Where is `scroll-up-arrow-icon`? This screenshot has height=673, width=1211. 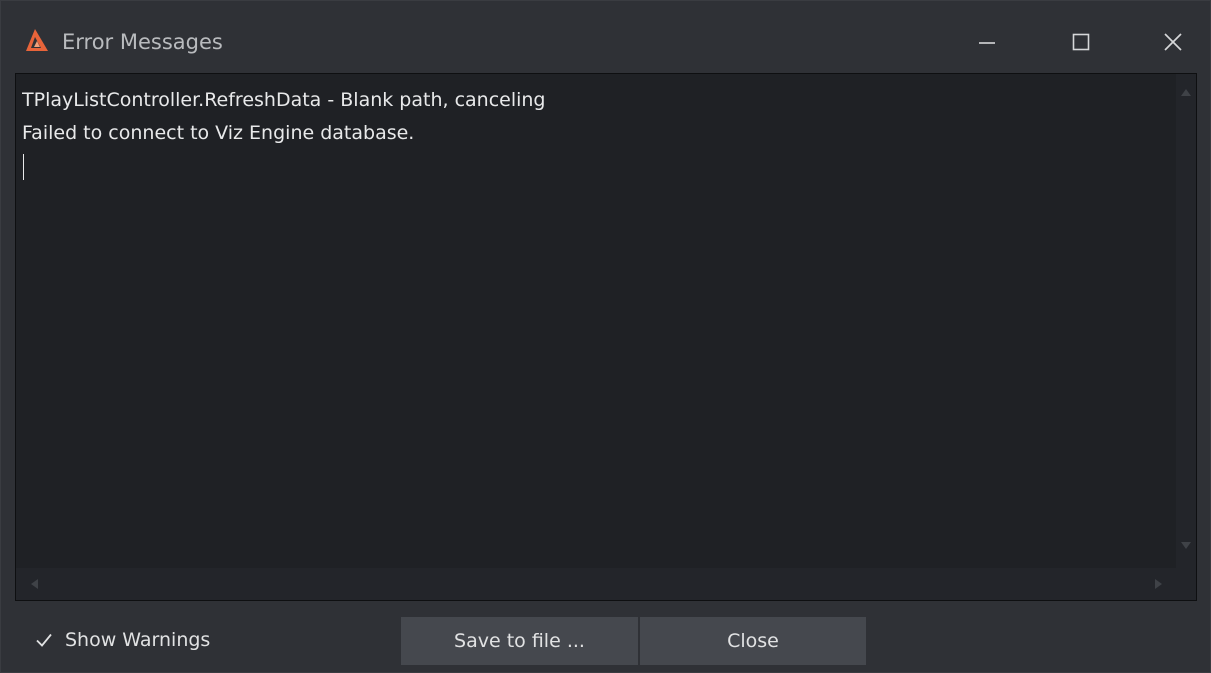
scroll-up-arrow-icon is located at coordinates (1186, 92).